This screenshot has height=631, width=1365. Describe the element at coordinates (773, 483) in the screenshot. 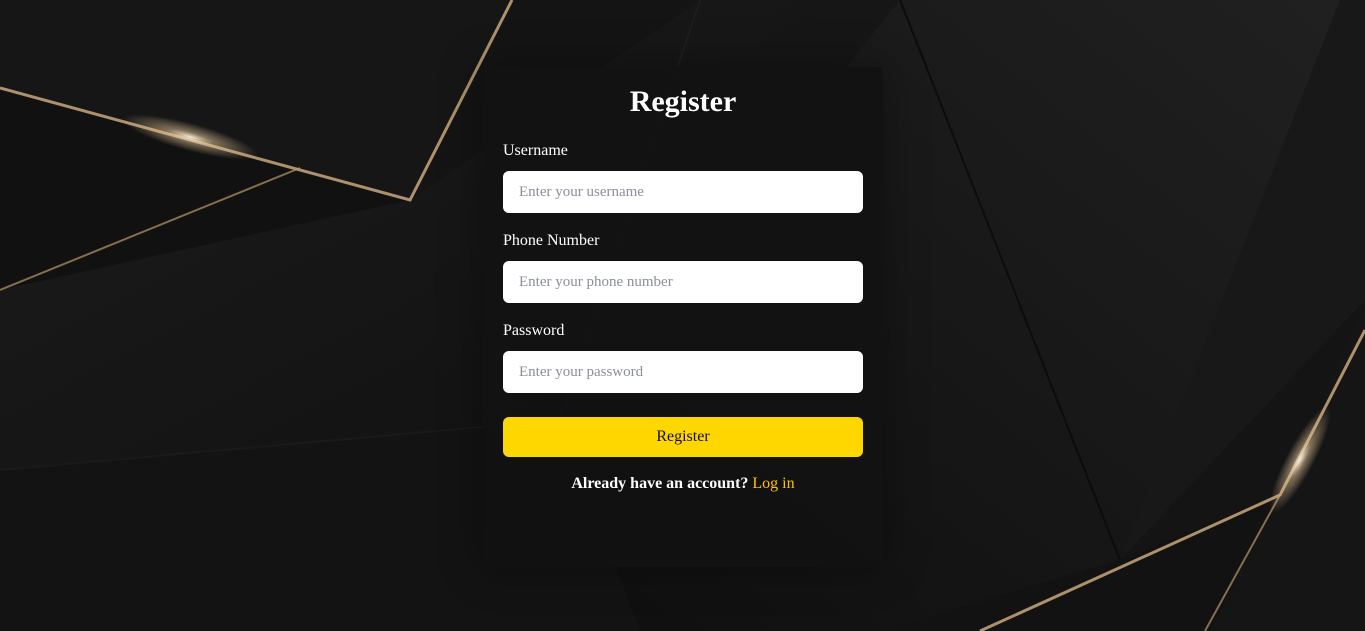

I see `login-link: Log in` at that location.